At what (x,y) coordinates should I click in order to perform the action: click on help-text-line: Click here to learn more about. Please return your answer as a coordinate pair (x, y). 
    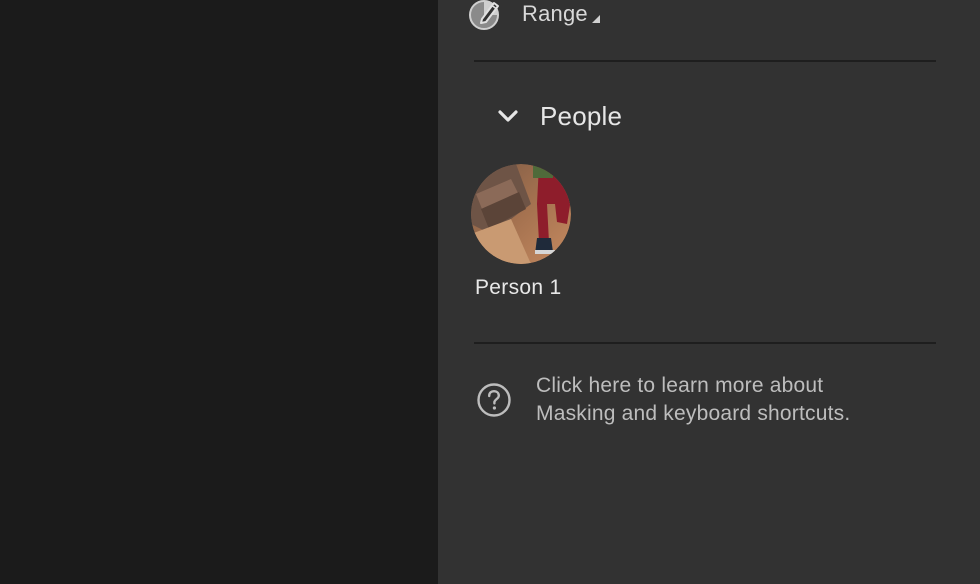
    Looking at the image, I should click on (680, 385).